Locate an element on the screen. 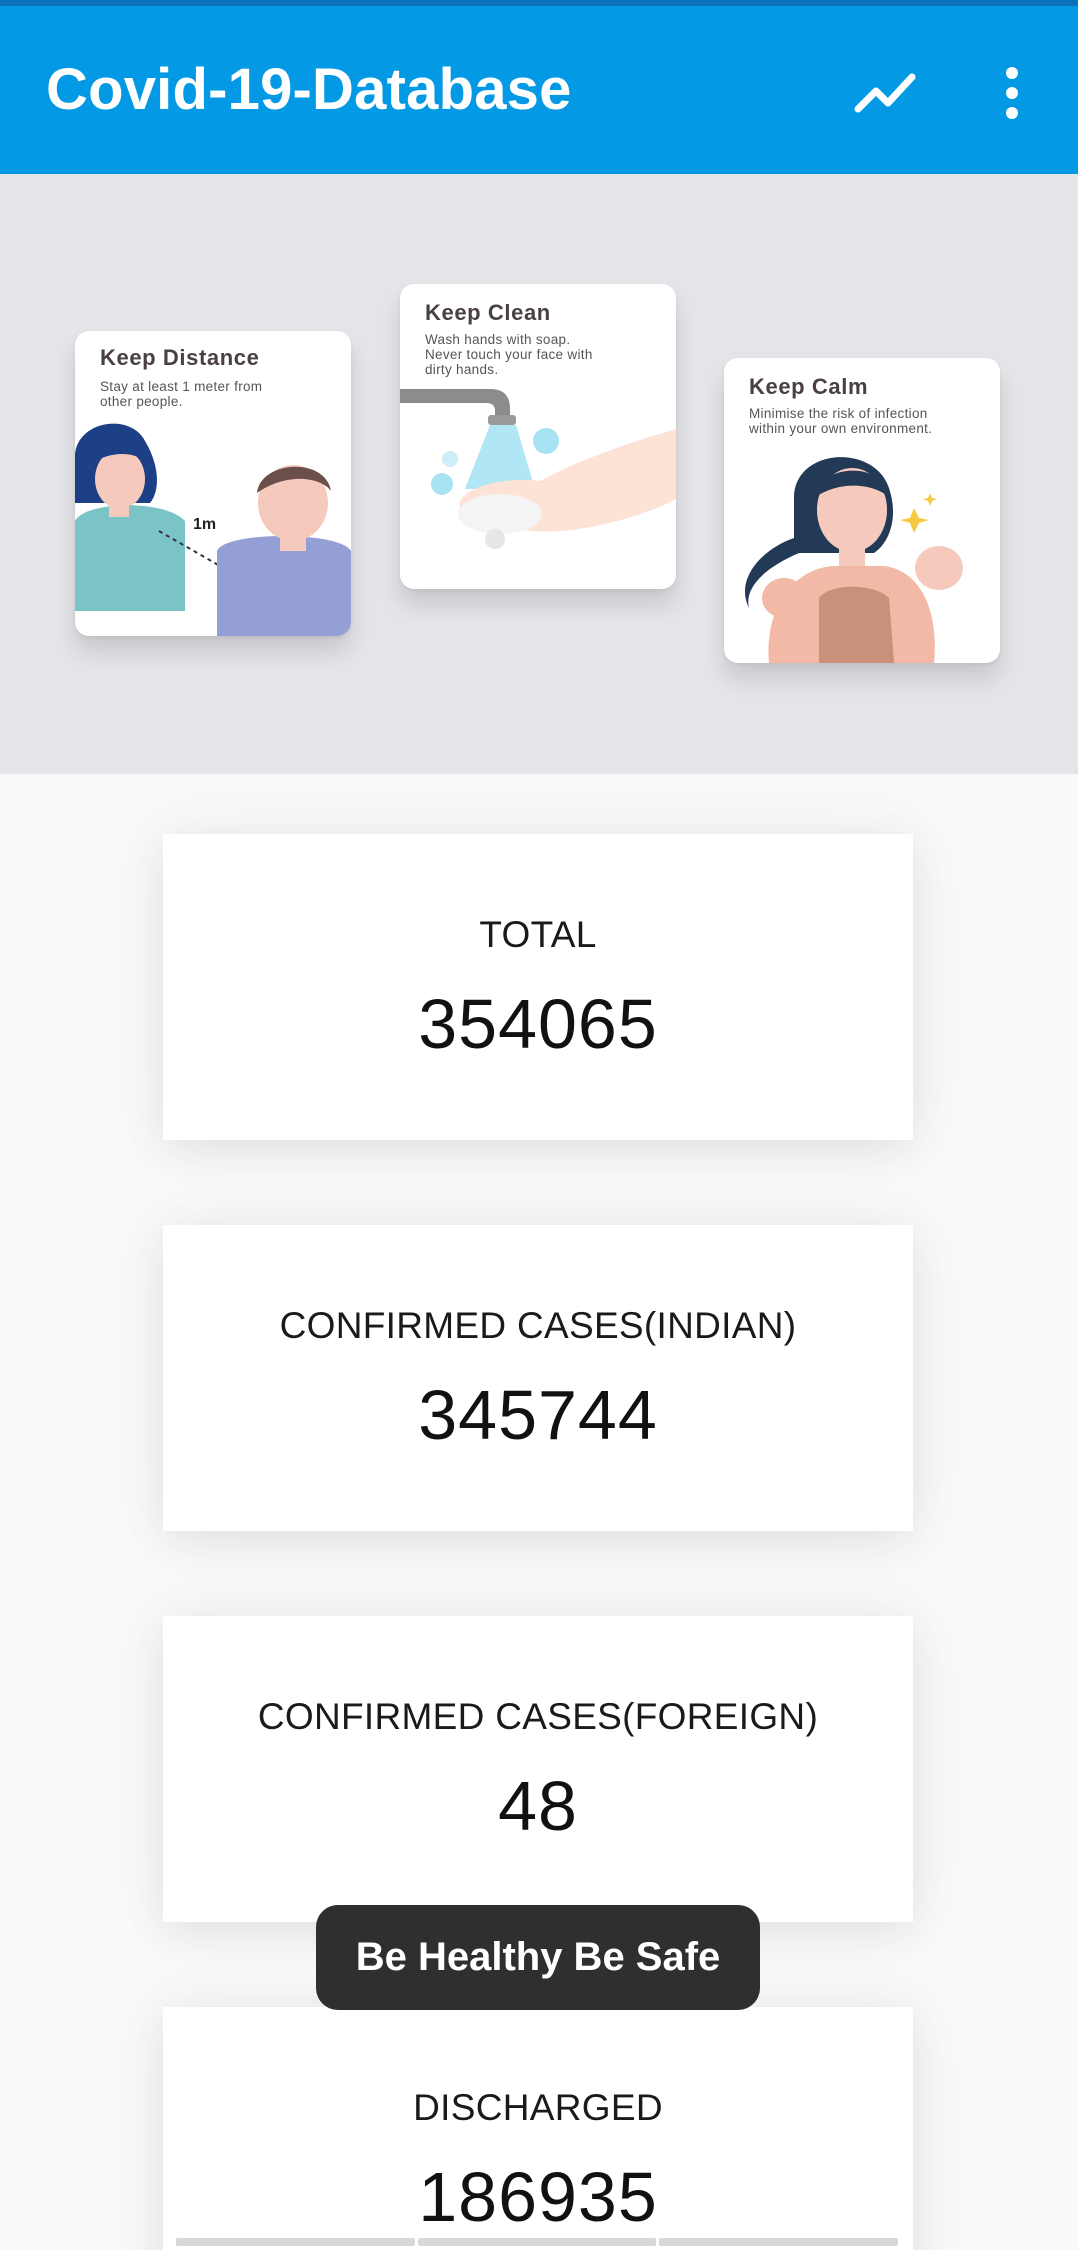 The image size is (1078, 2250). calm-woman-illustration is located at coordinates (854, 560).